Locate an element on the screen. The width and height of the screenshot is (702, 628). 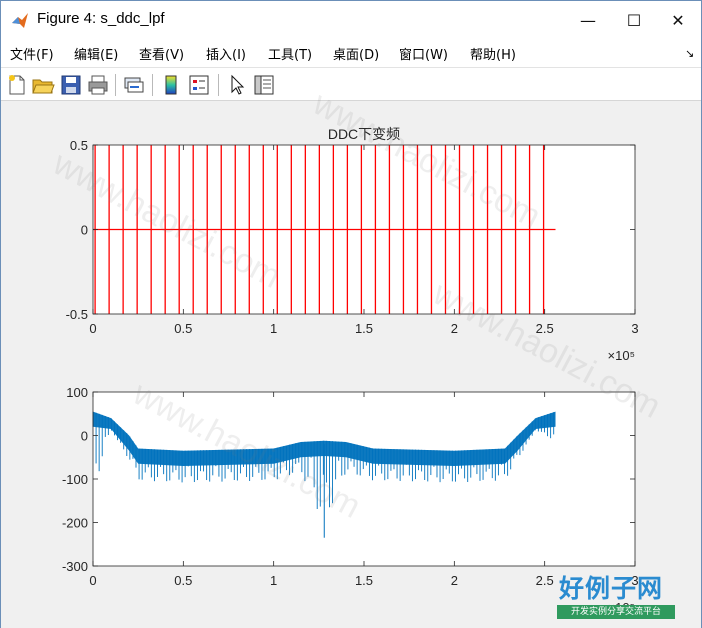
y-tick-label: -100 is located at coordinates (75, 479).